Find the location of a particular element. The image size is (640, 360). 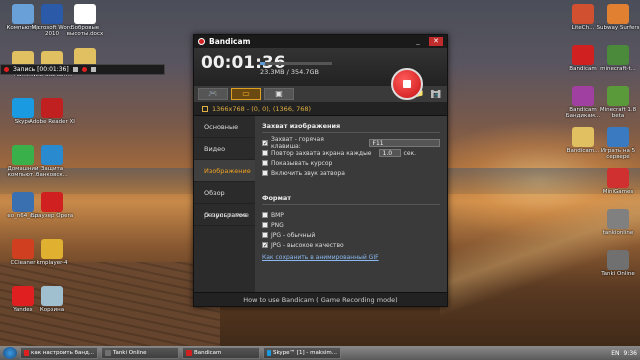

stop-record-button is located at coordinates (407, 84).